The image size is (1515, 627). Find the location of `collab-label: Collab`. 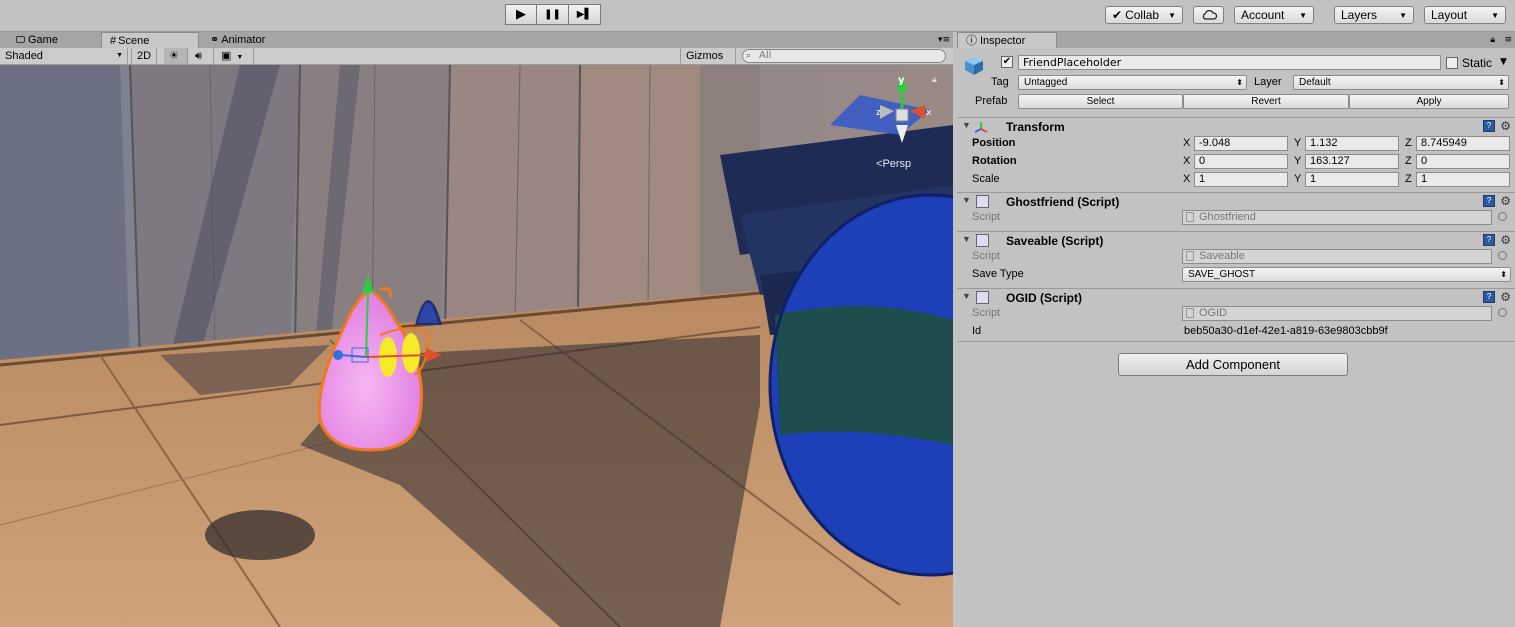

collab-label: Collab is located at coordinates (1142, 15).